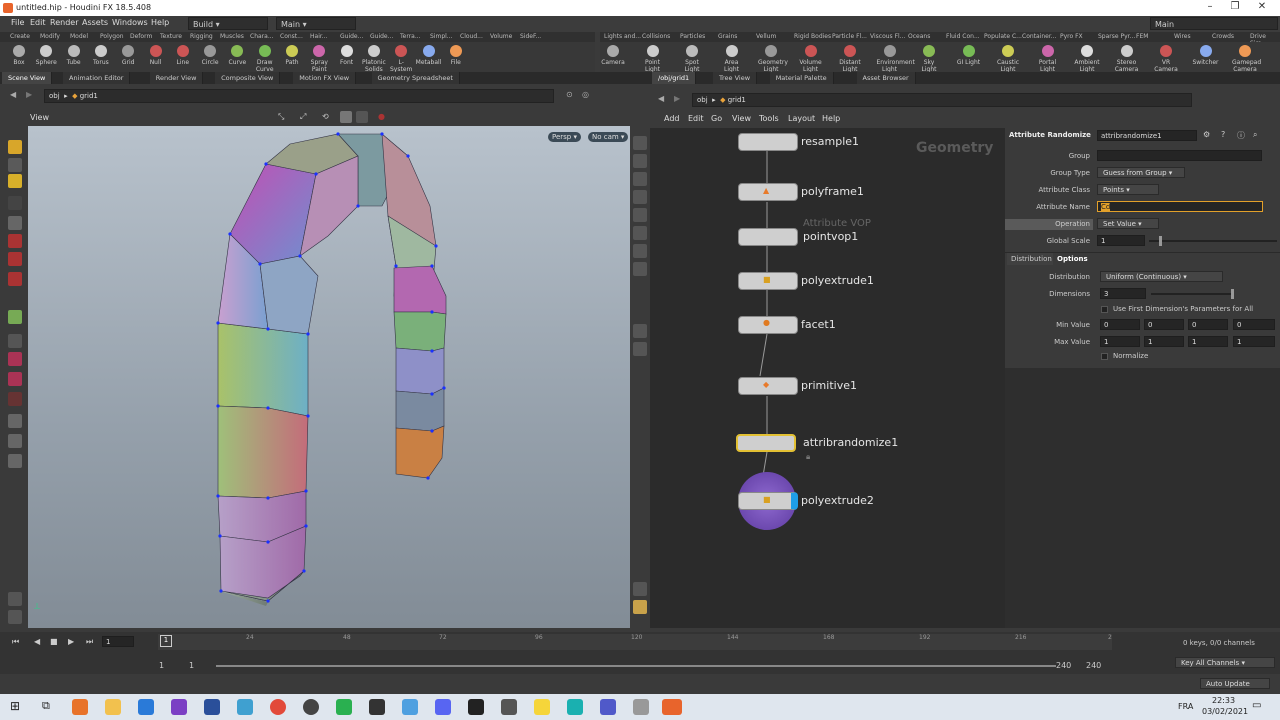 Image resolution: width=1280 pixels, height=720 pixels. What do you see at coordinates (942, 100) in the screenshot?
I see `path-field-right: obj ▸ ◆ grid1` at bounding box center [942, 100].